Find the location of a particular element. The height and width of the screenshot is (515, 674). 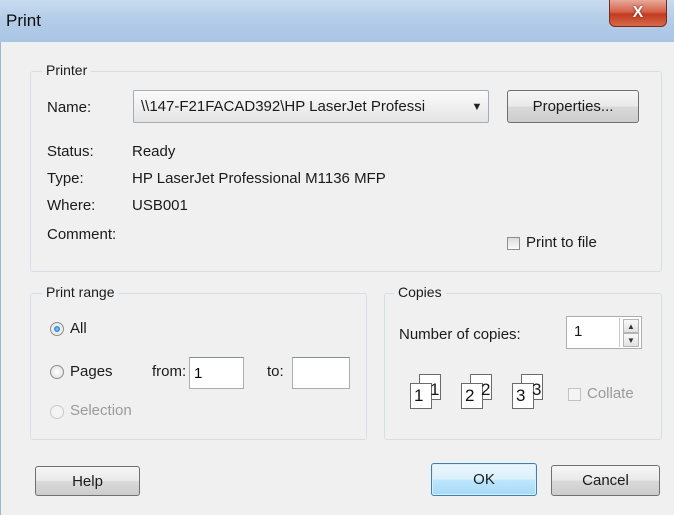

cancel-button: Cancel is located at coordinates (605, 480).